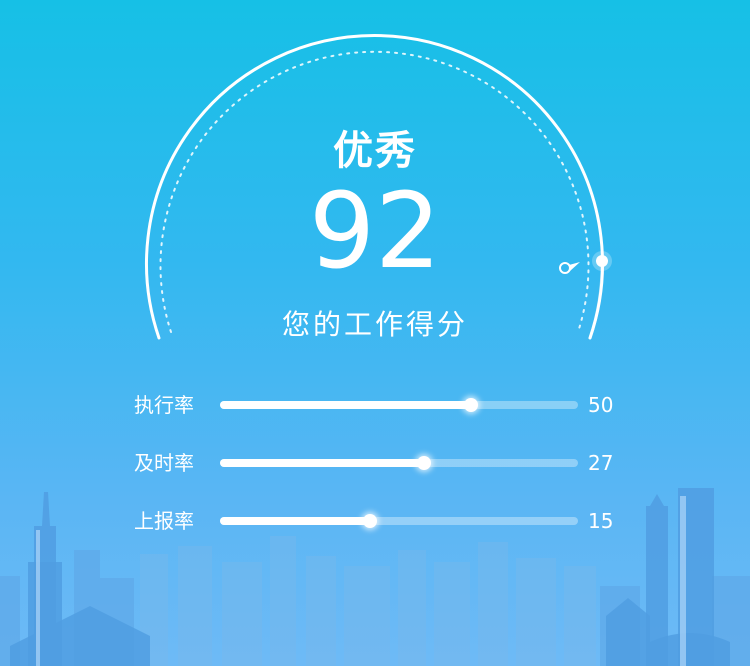  What do you see at coordinates (375, 231) in the screenshot?
I see `score-value: 92` at bounding box center [375, 231].